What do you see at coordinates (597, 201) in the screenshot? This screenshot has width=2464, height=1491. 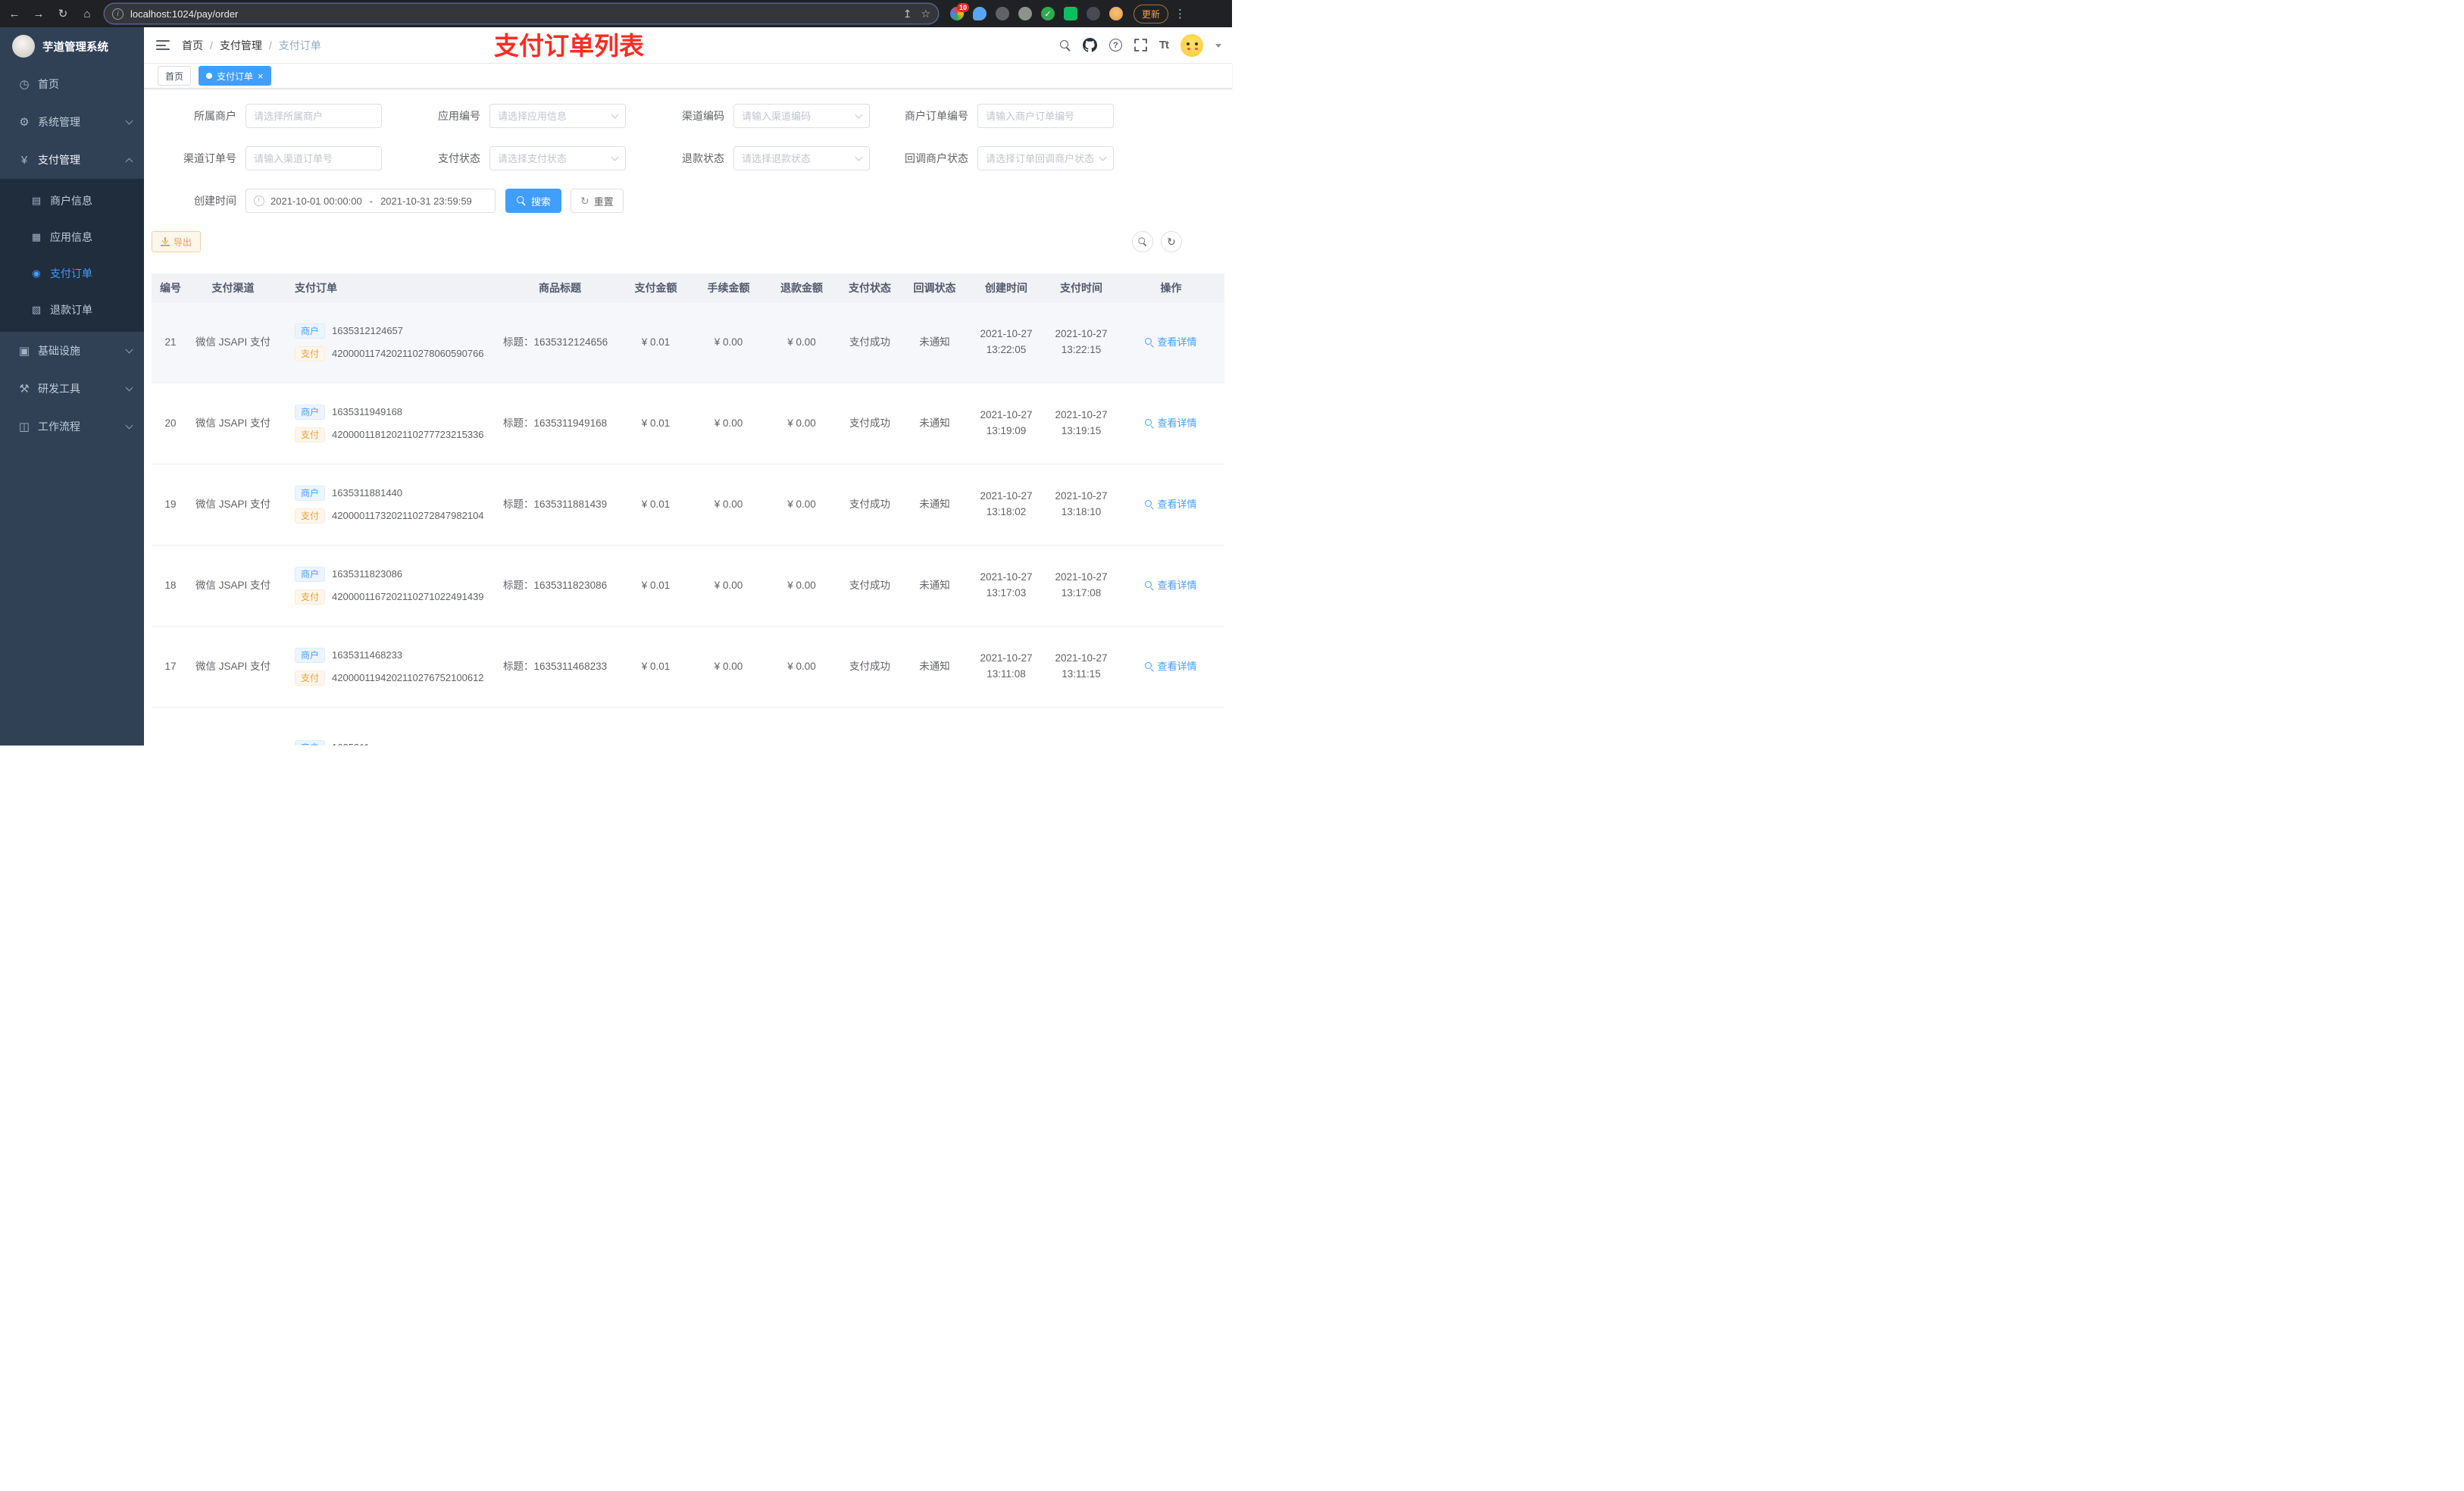 I see `reset-button: ↻ 重置` at bounding box center [597, 201].